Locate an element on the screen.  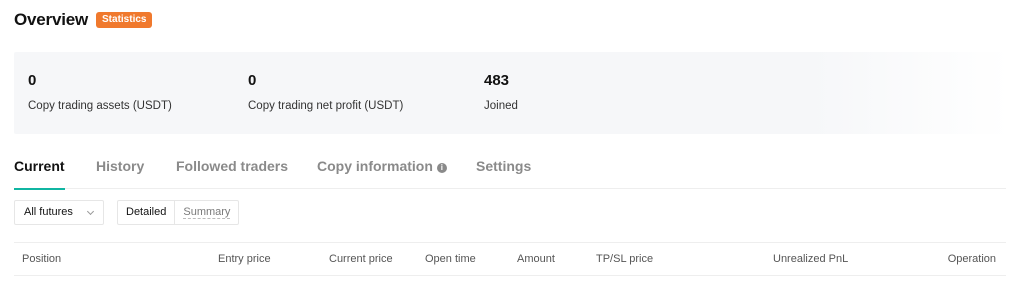
column-current-price: Current price is located at coordinates (361, 259).